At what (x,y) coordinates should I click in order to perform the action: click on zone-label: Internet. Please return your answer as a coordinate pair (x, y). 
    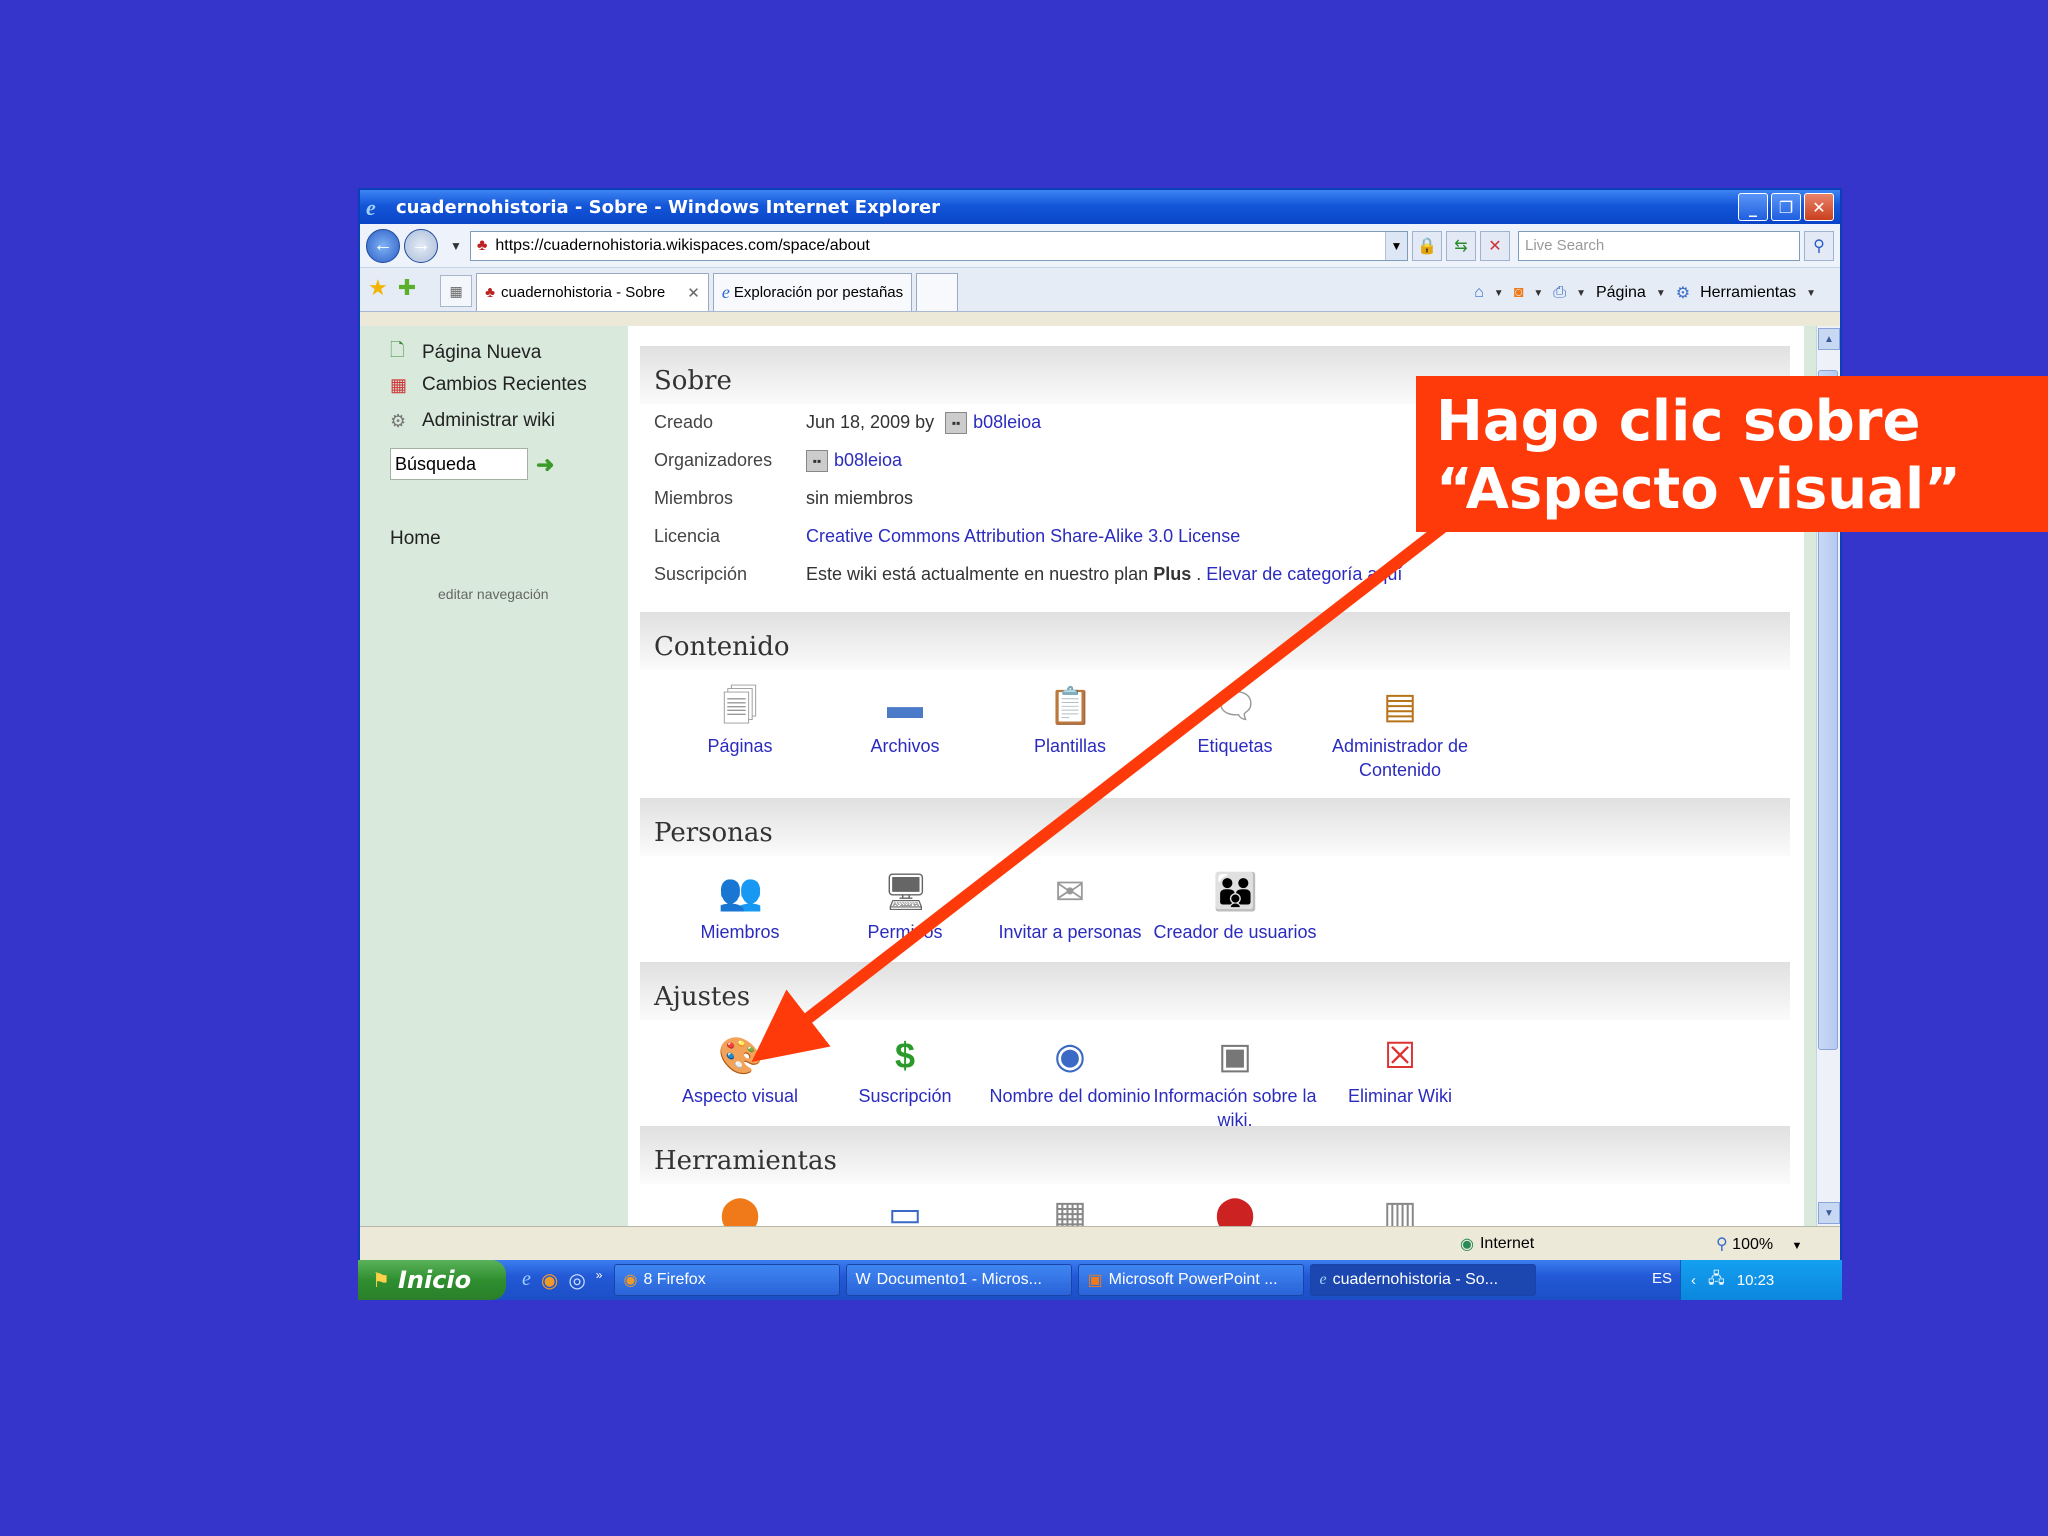
    Looking at the image, I should click on (1507, 1243).